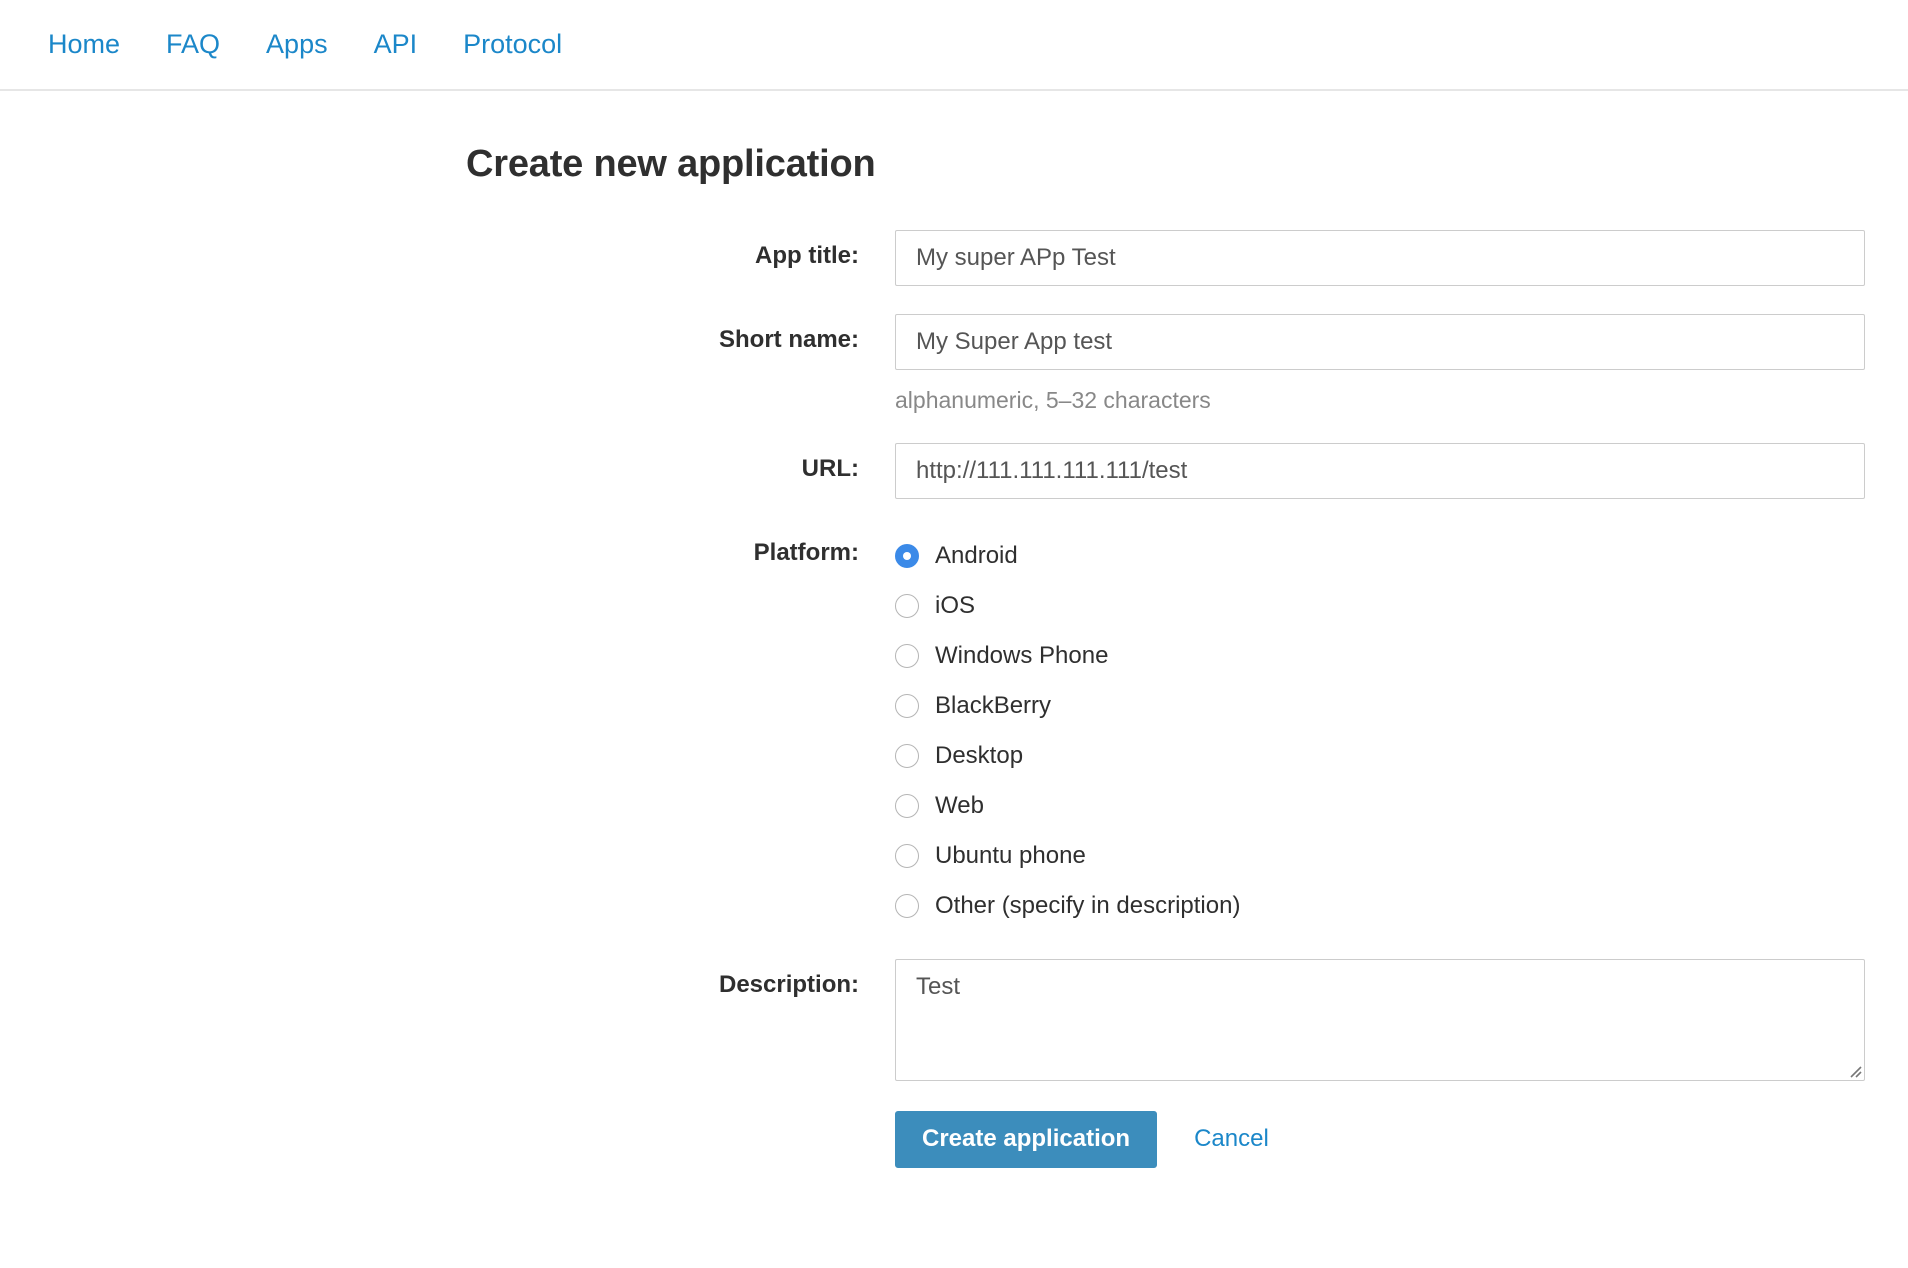  What do you see at coordinates (1088, 905) in the screenshot?
I see `platform-option-label: Other (specify in description)` at bounding box center [1088, 905].